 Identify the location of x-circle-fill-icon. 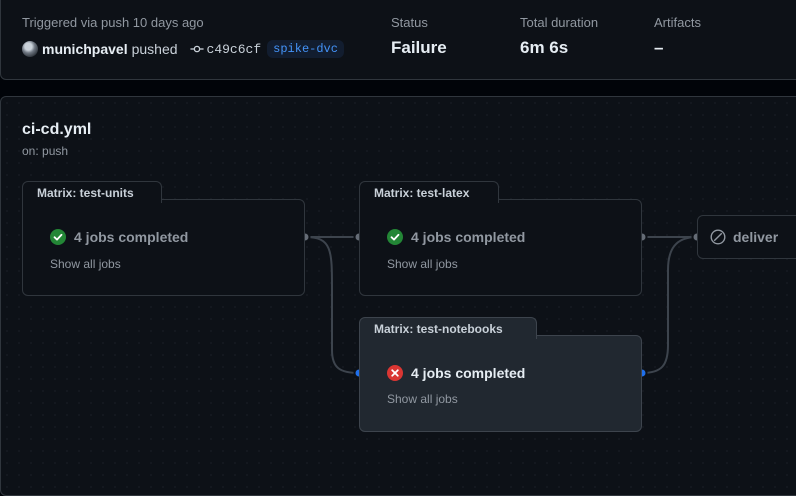
(395, 373).